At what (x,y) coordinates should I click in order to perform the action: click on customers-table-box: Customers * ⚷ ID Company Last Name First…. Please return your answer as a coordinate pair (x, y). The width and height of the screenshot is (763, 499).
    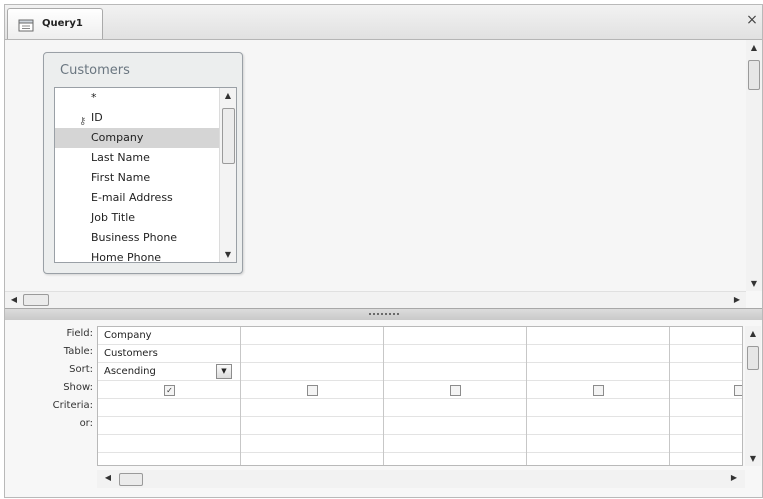
    Looking at the image, I should click on (143, 163).